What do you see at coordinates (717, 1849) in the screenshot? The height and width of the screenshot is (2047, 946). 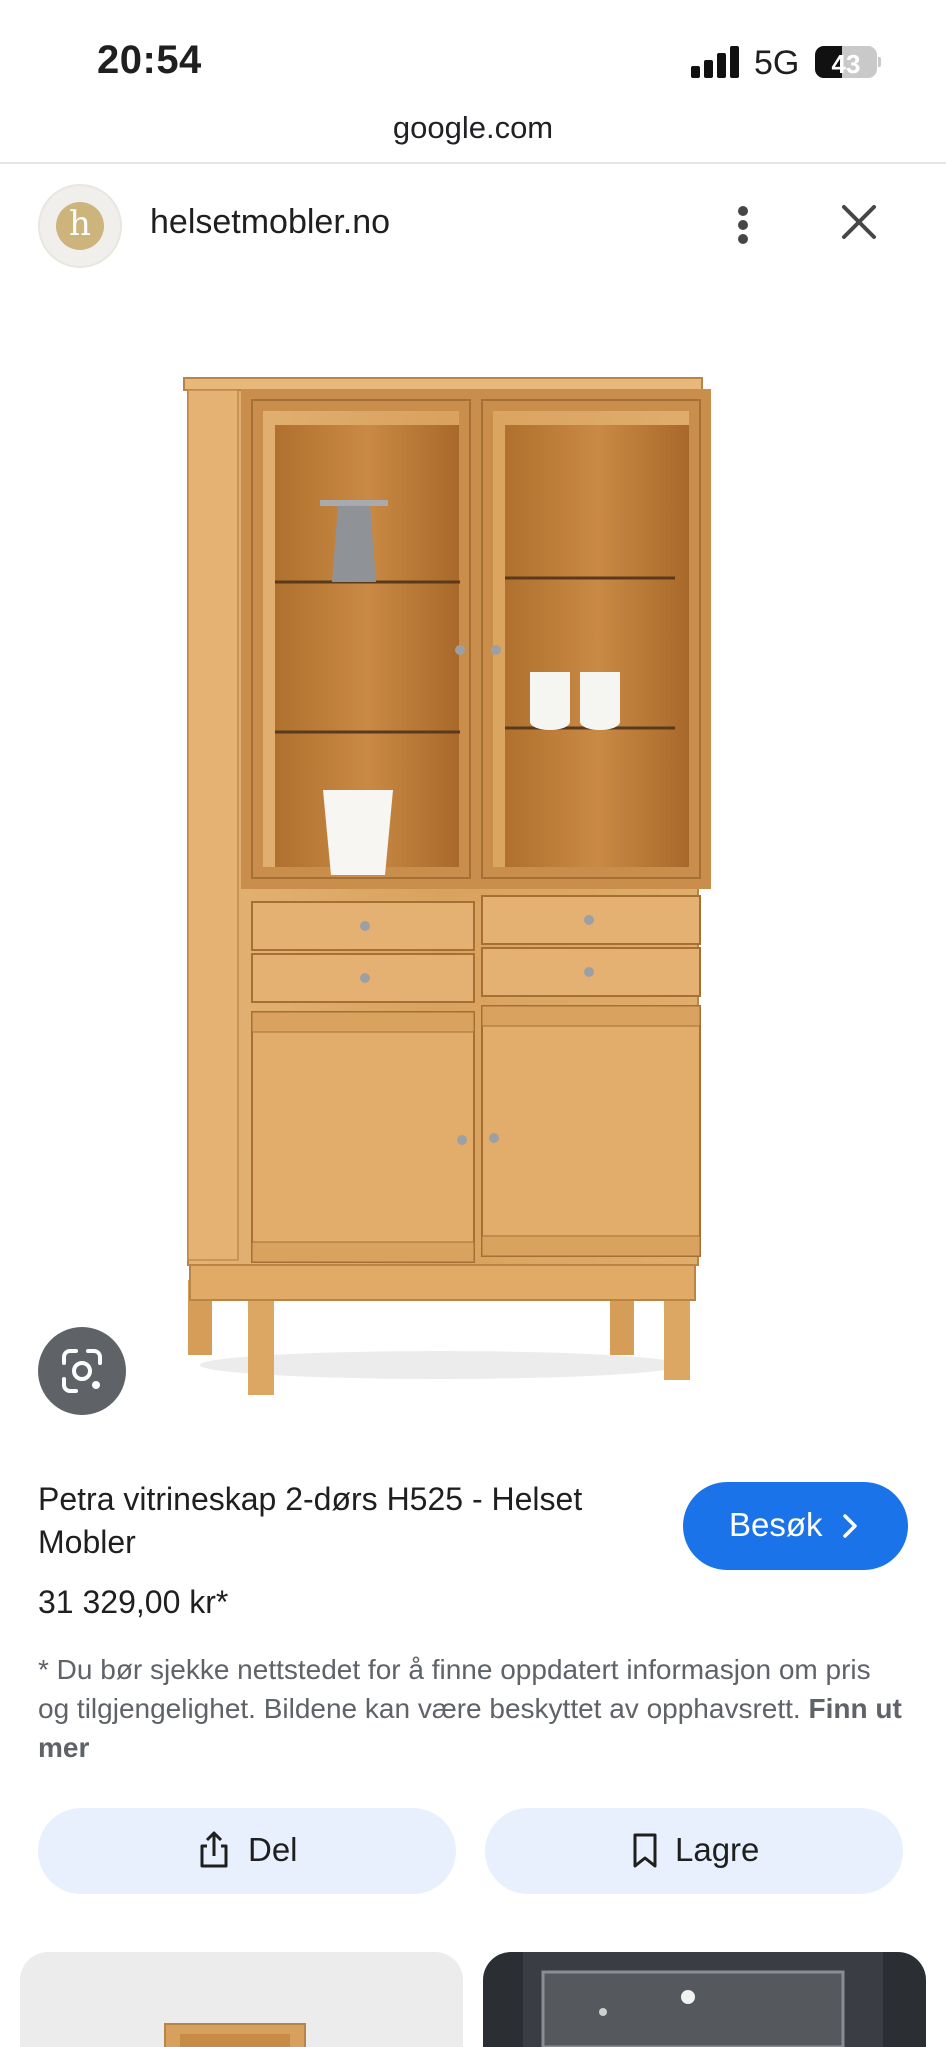 I see `save-label: Lagre` at bounding box center [717, 1849].